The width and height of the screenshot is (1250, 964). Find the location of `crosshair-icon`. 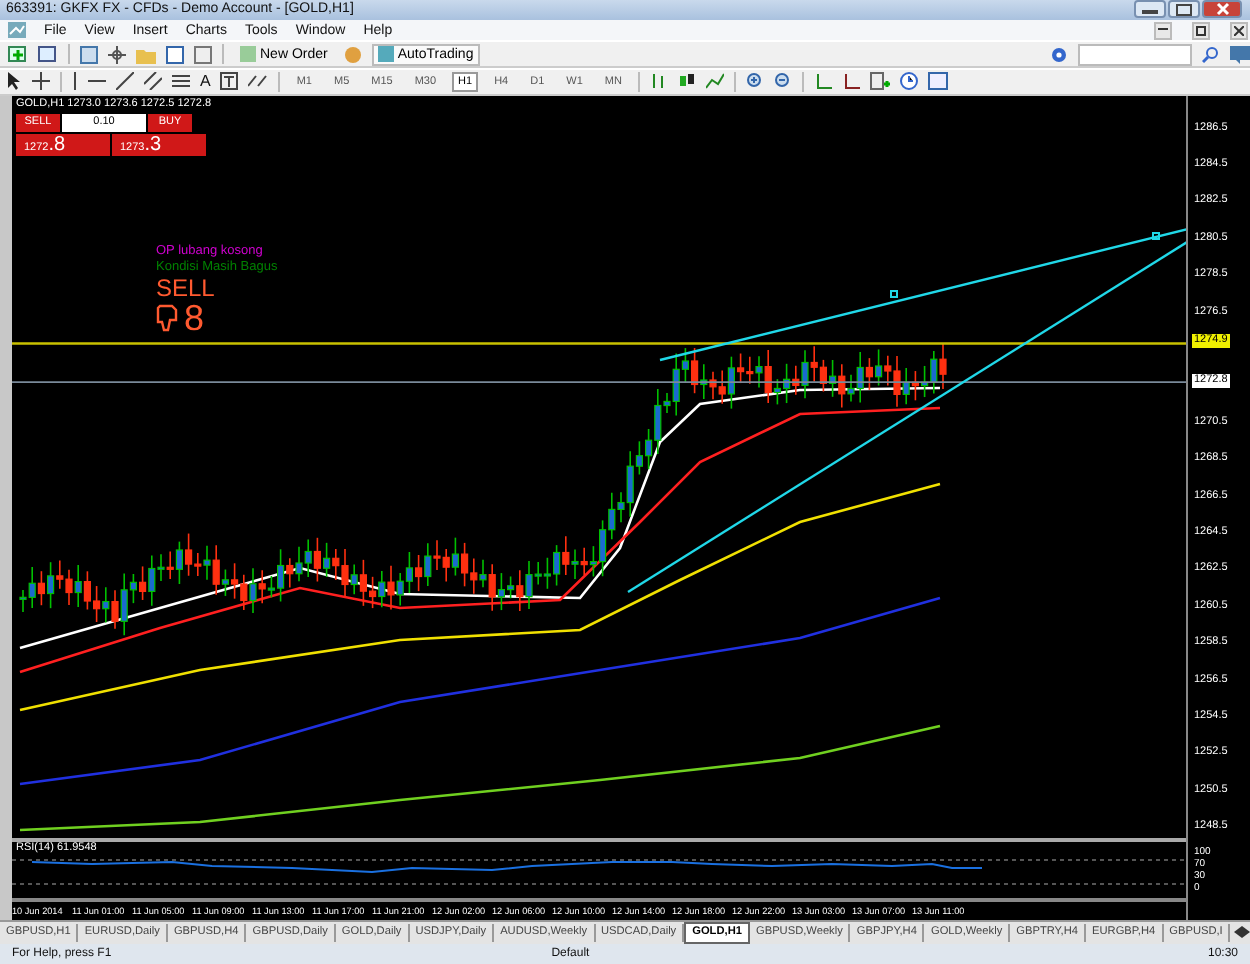

crosshair-icon is located at coordinates (41, 81).